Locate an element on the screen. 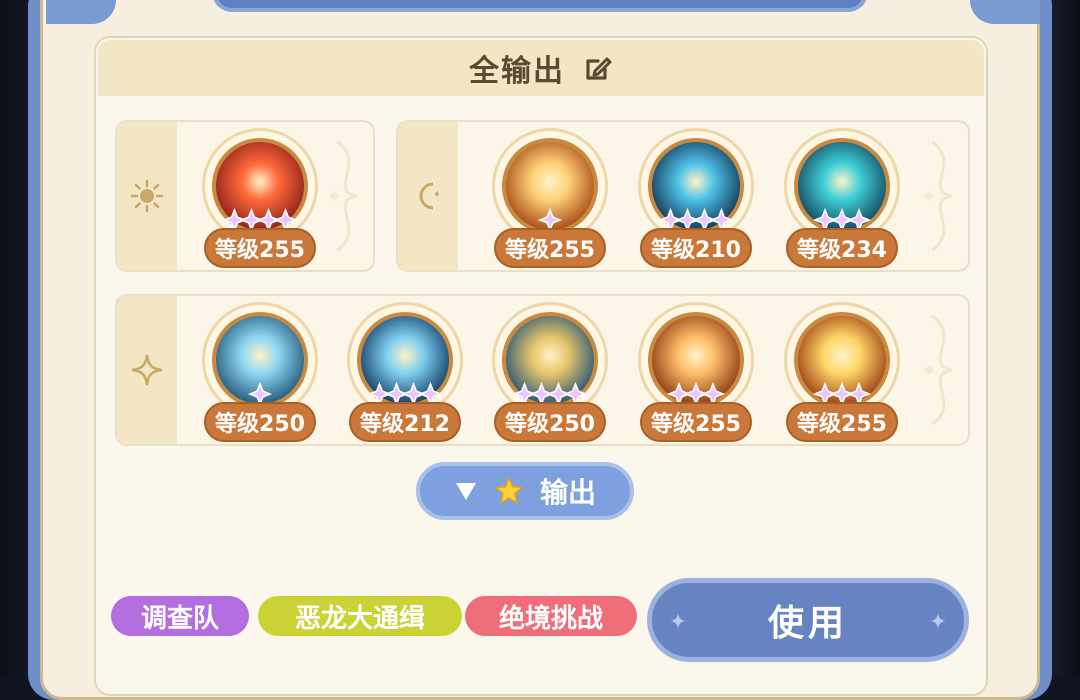 The image size is (1080, 700). use-button-label: 使用 is located at coordinates (807, 623).